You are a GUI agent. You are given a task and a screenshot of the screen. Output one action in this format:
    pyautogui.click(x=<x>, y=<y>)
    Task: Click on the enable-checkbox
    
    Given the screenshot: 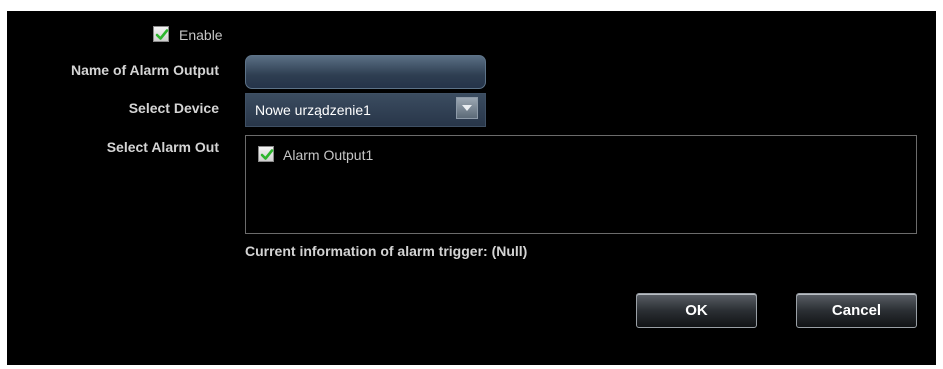 What is the action you would take?
    pyautogui.click(x=161, y=34)
    